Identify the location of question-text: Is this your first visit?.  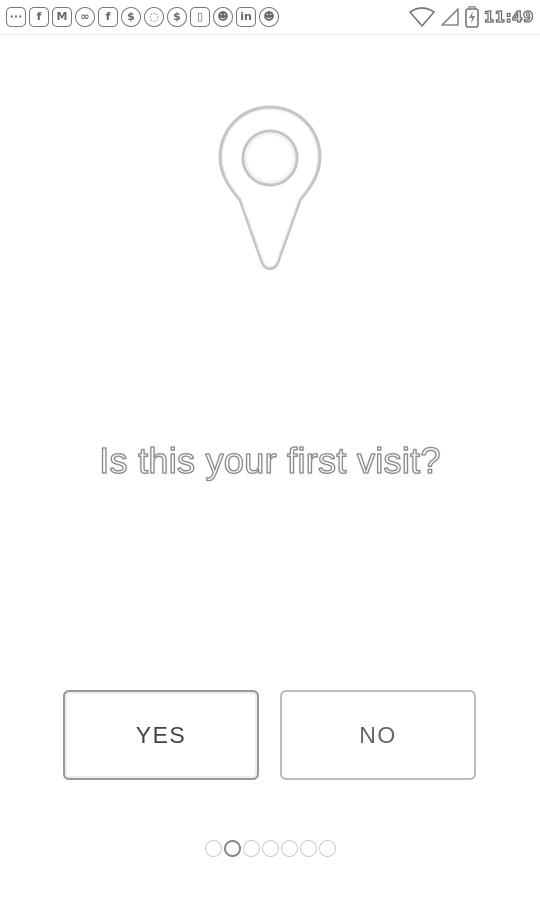
(270, 460).